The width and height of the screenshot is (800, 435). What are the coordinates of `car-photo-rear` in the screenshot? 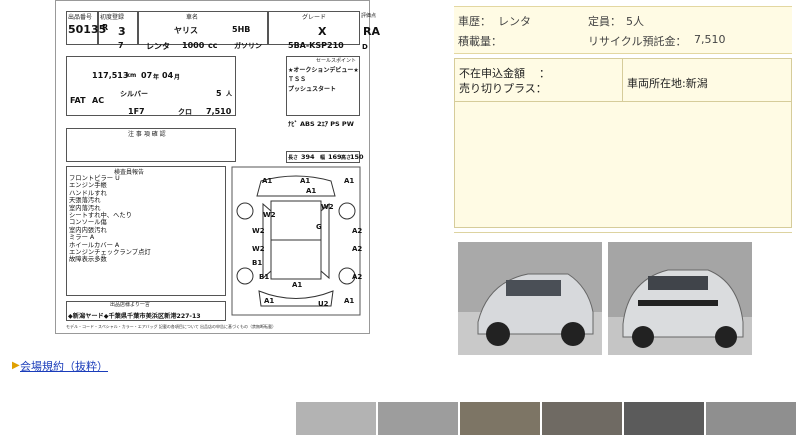 It's located at (680, 298).